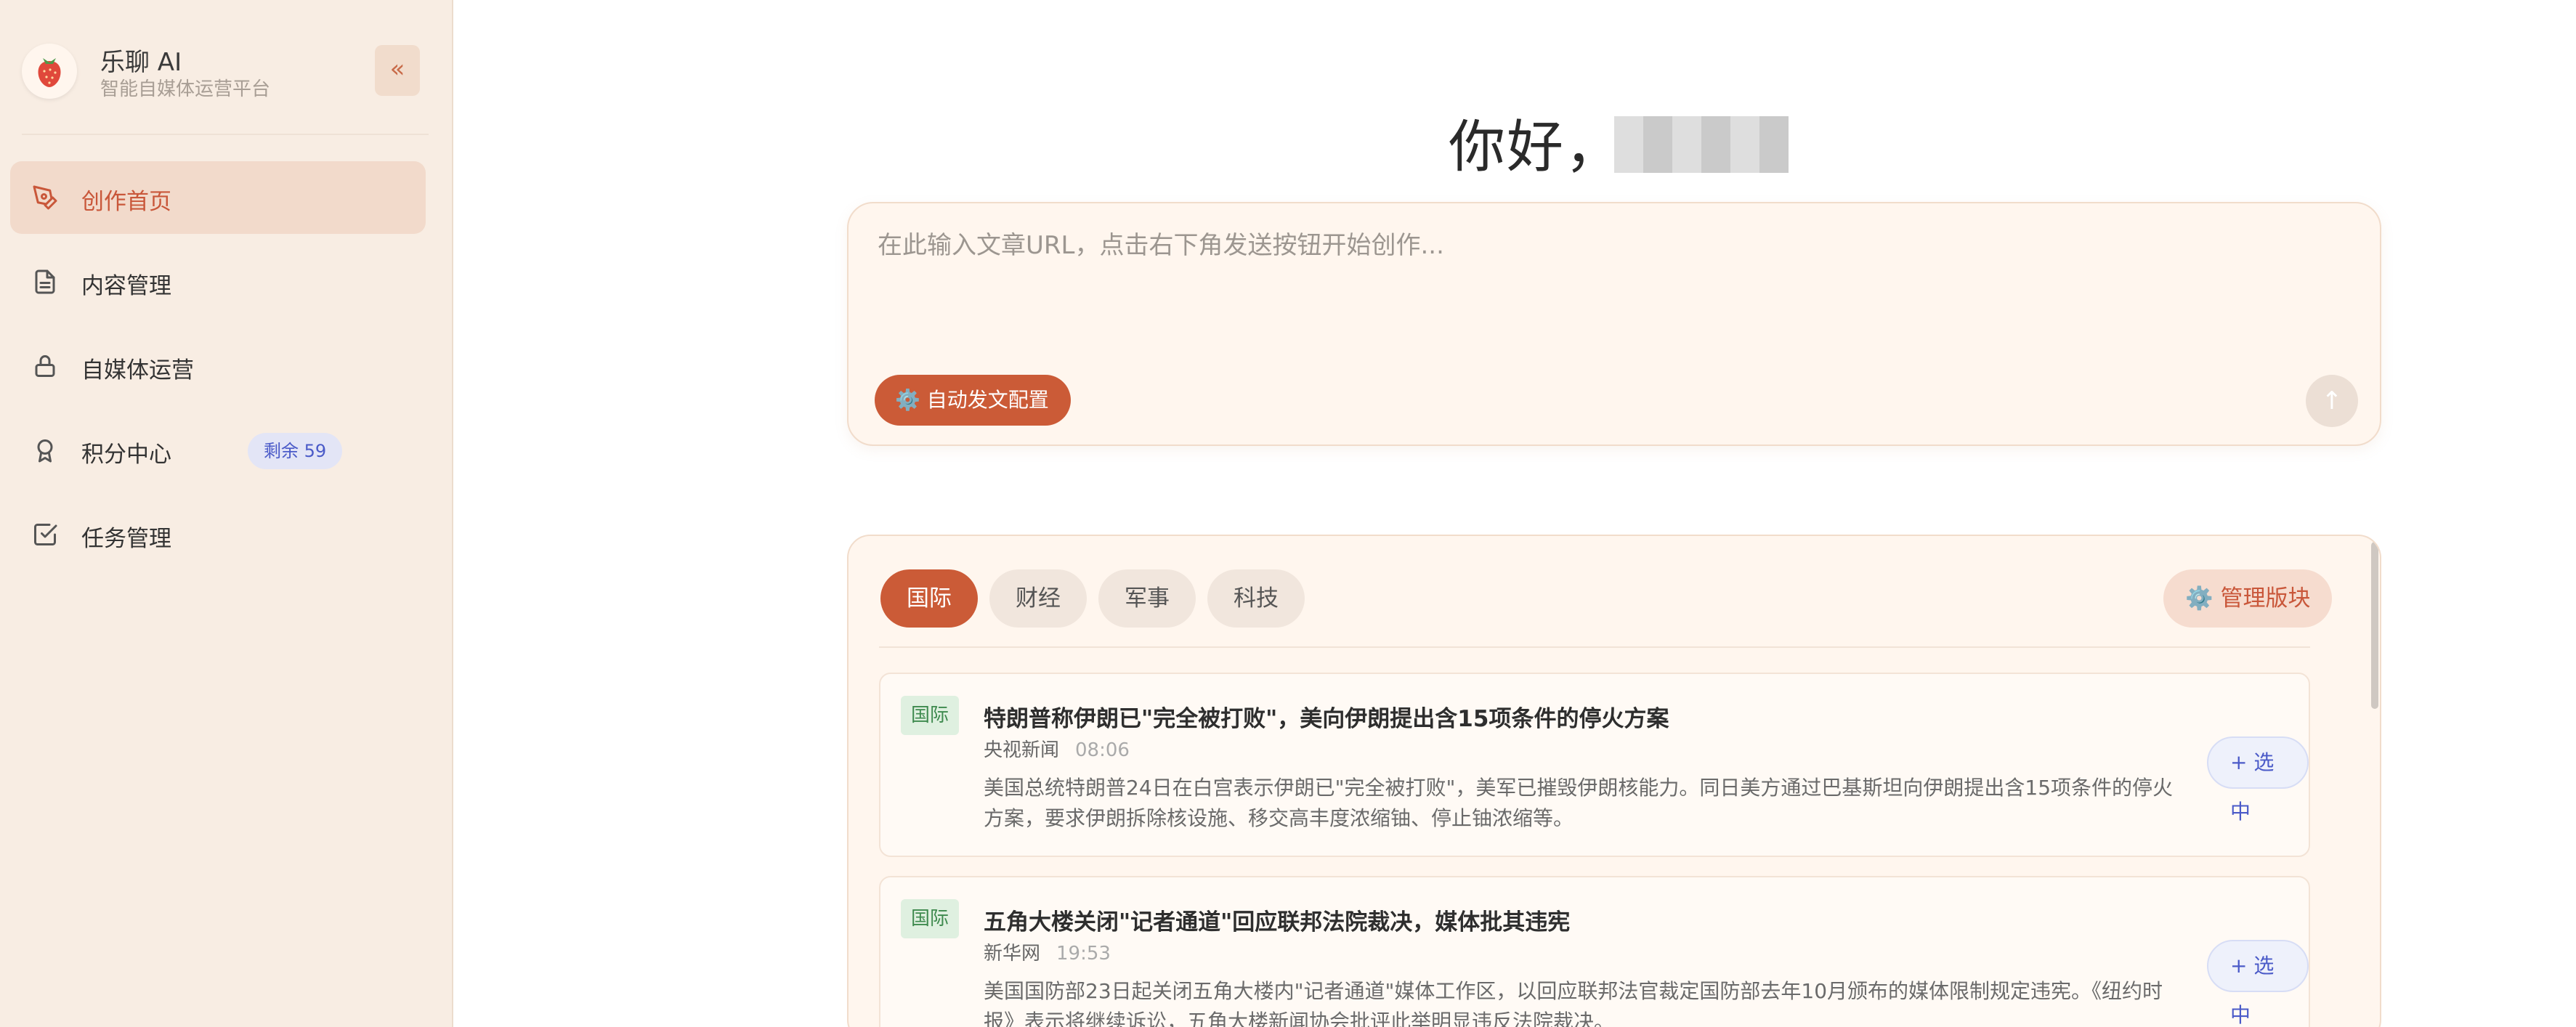  I want to click on award-icon, so click(45, 451).